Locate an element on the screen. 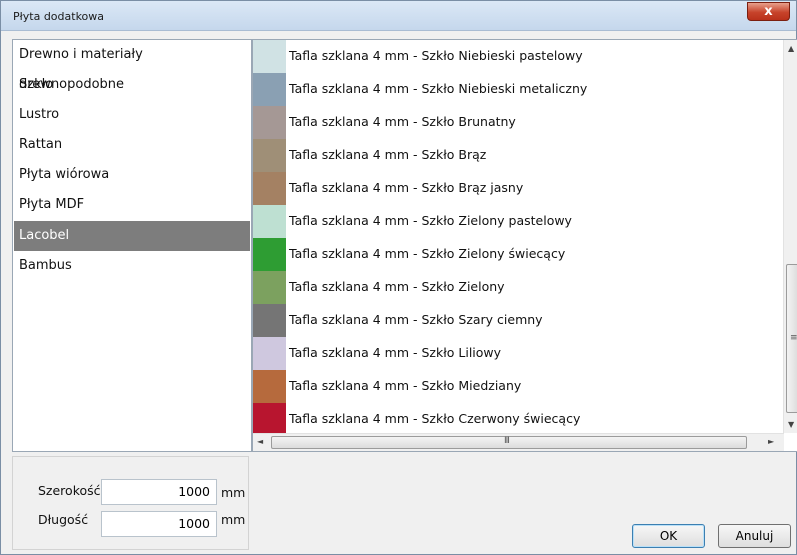 Image resolution: width=797 pixels, height=555 pixels. category-label: Lustro is located at coordinates (39, 114).